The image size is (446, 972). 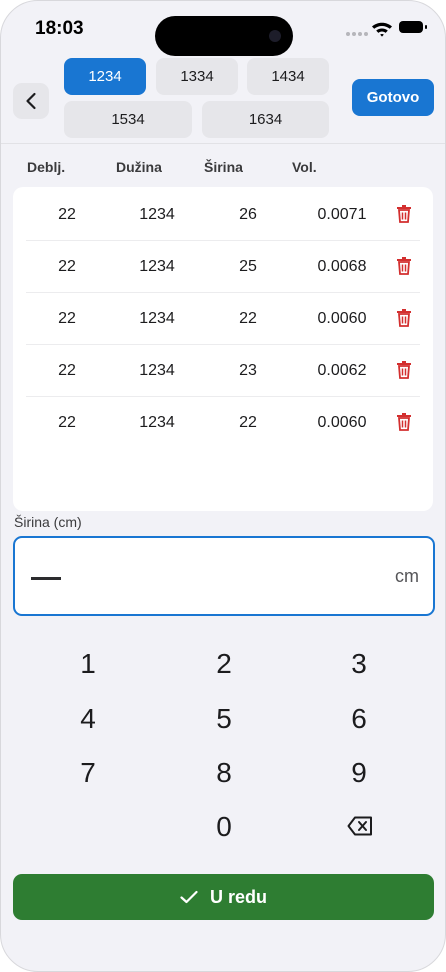 What do you see at coordinates (46, 167) in the screenshot?
I see `header-thickness: Deblj.` at bounding box center [46, 167].